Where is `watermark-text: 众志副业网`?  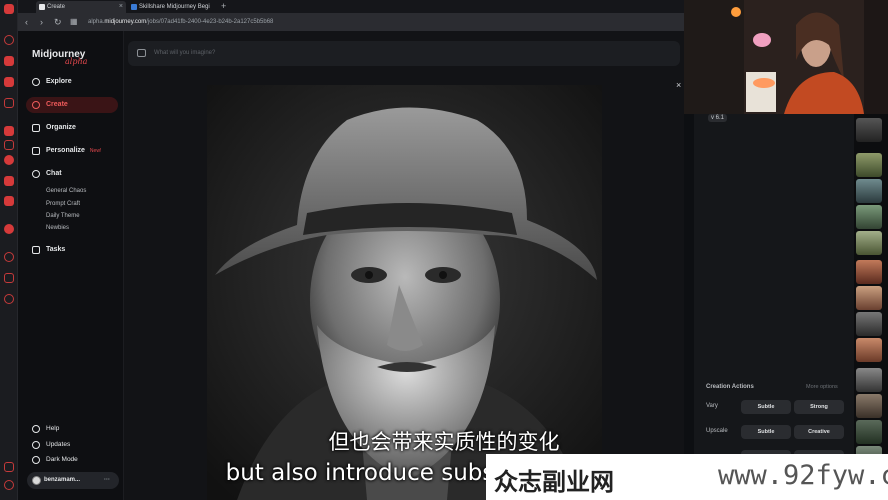 watermark-text: 众志副业网 is located at coordinates (554, 482).